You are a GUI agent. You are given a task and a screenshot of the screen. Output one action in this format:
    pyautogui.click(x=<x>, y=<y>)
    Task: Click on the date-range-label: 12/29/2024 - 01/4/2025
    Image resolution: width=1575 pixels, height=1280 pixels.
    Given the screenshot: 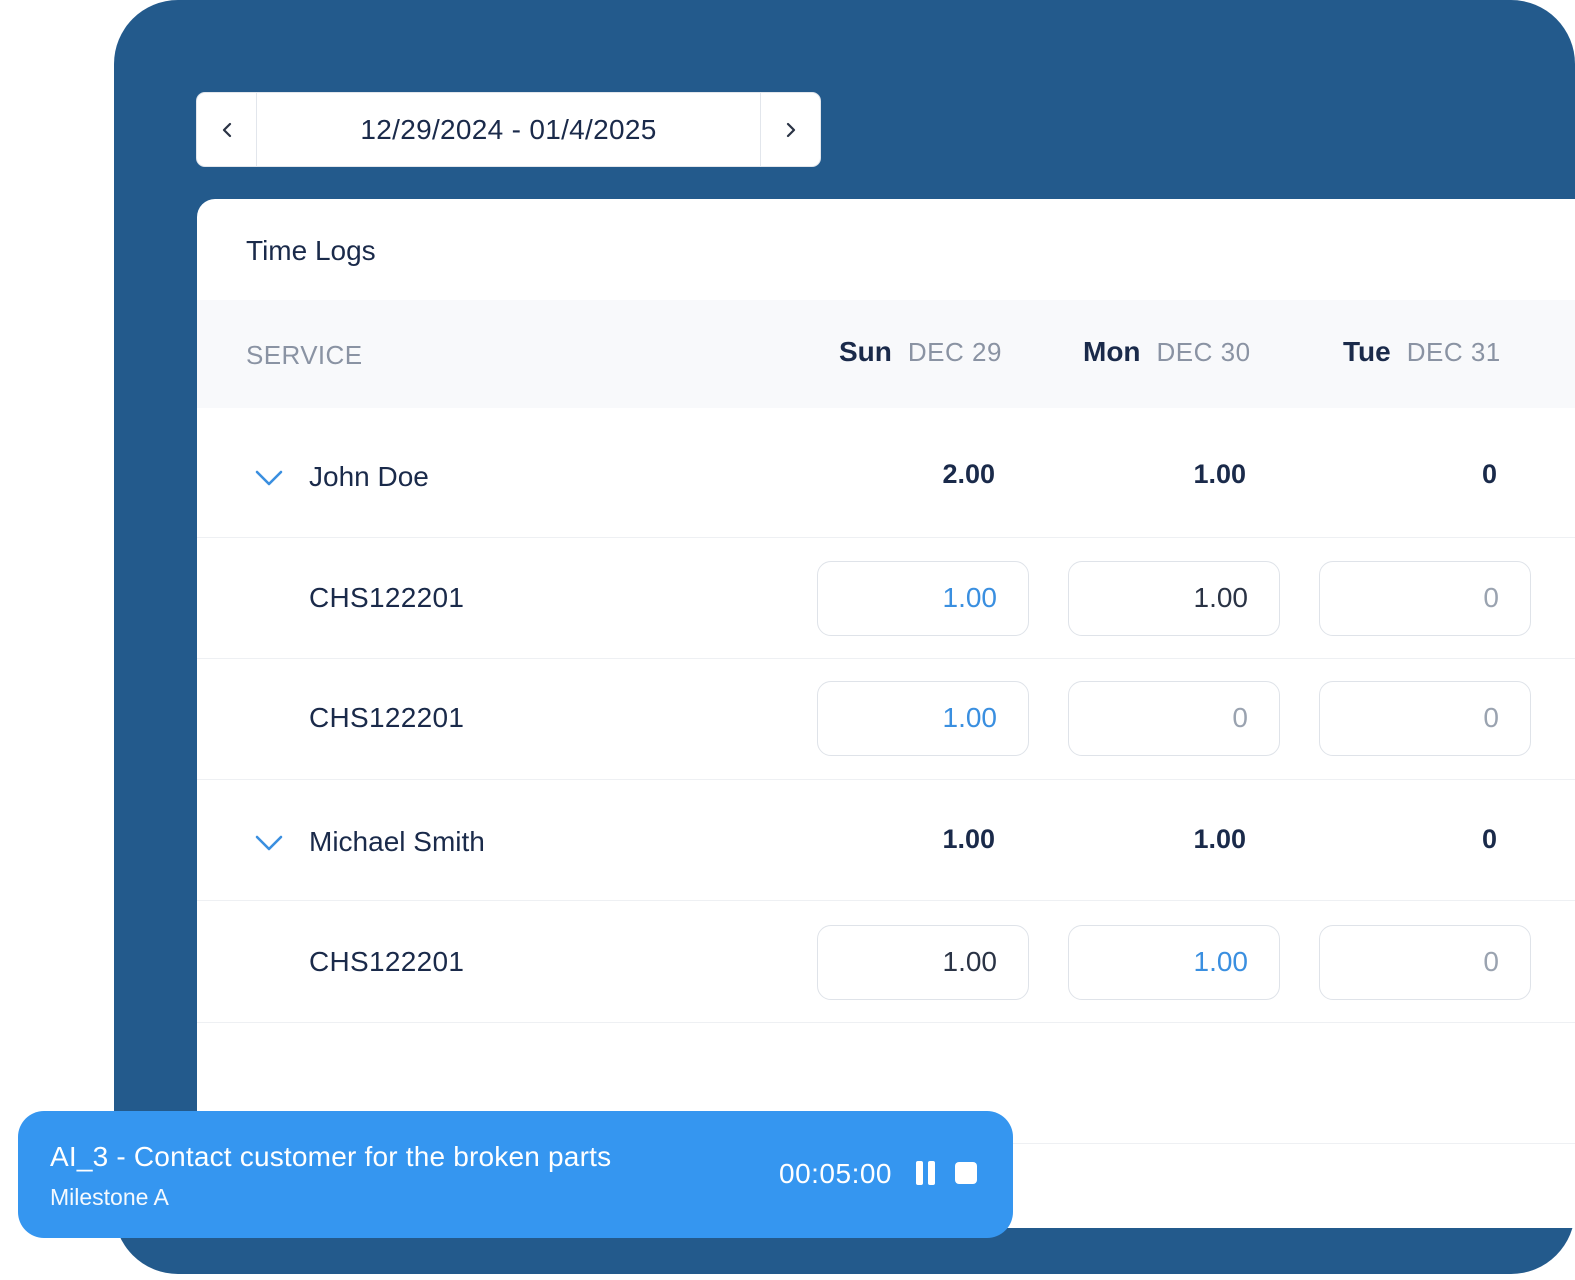 What is the action you would take?
    pyautogui.click(x=508, y=129)
    